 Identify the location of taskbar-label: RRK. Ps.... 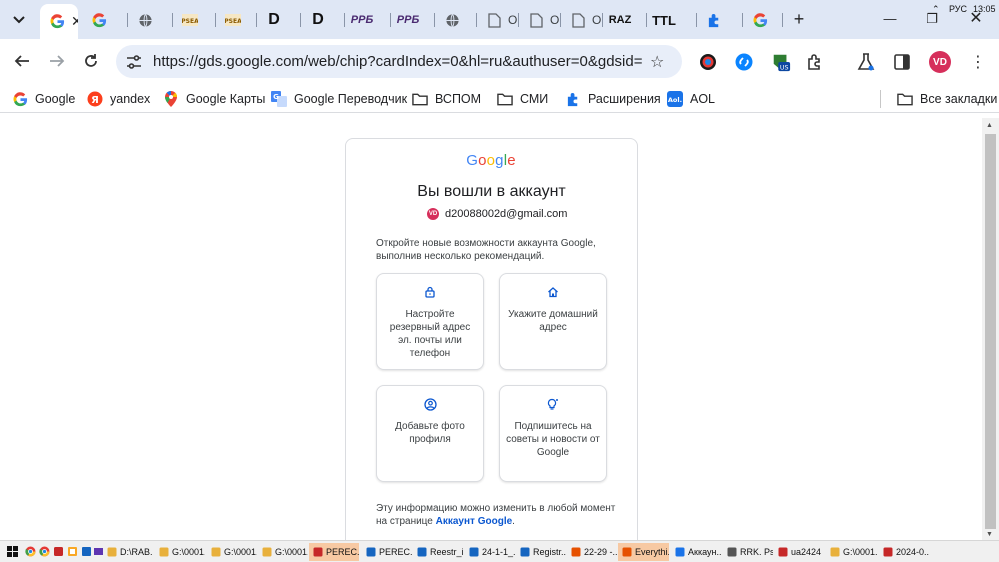
(756, 552).